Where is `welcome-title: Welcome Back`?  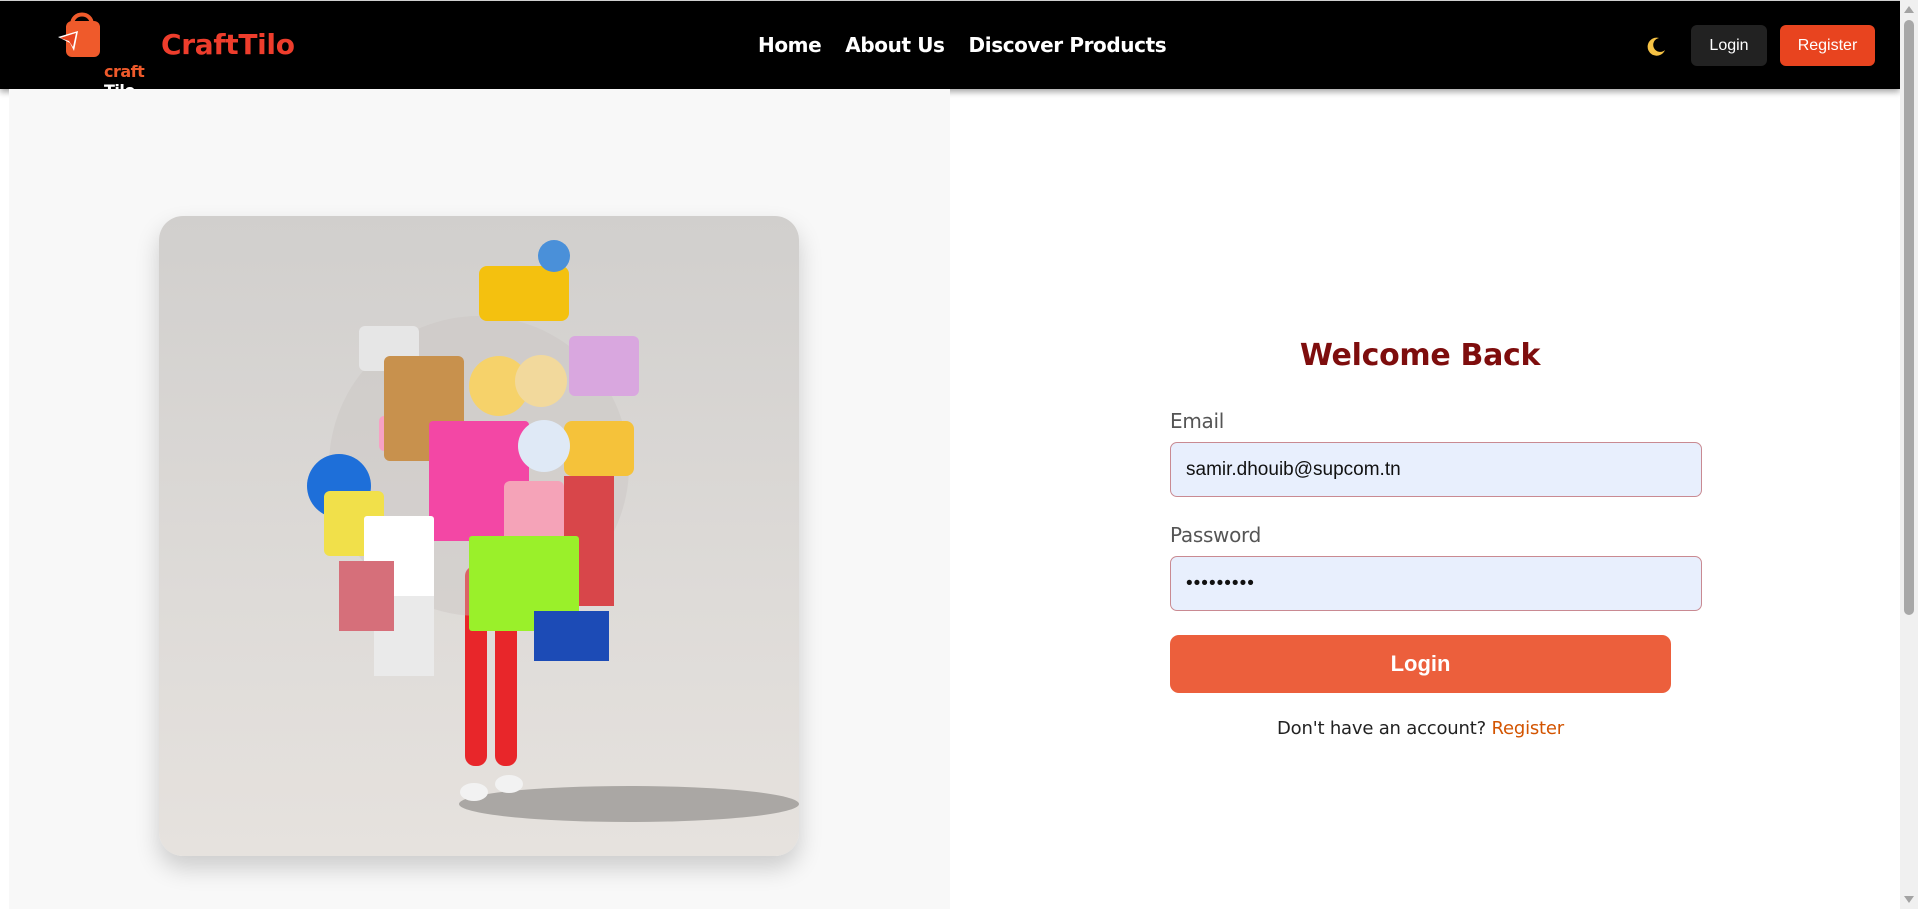 welcome-title: Welcome Back is located at coordinates (1420, 355).